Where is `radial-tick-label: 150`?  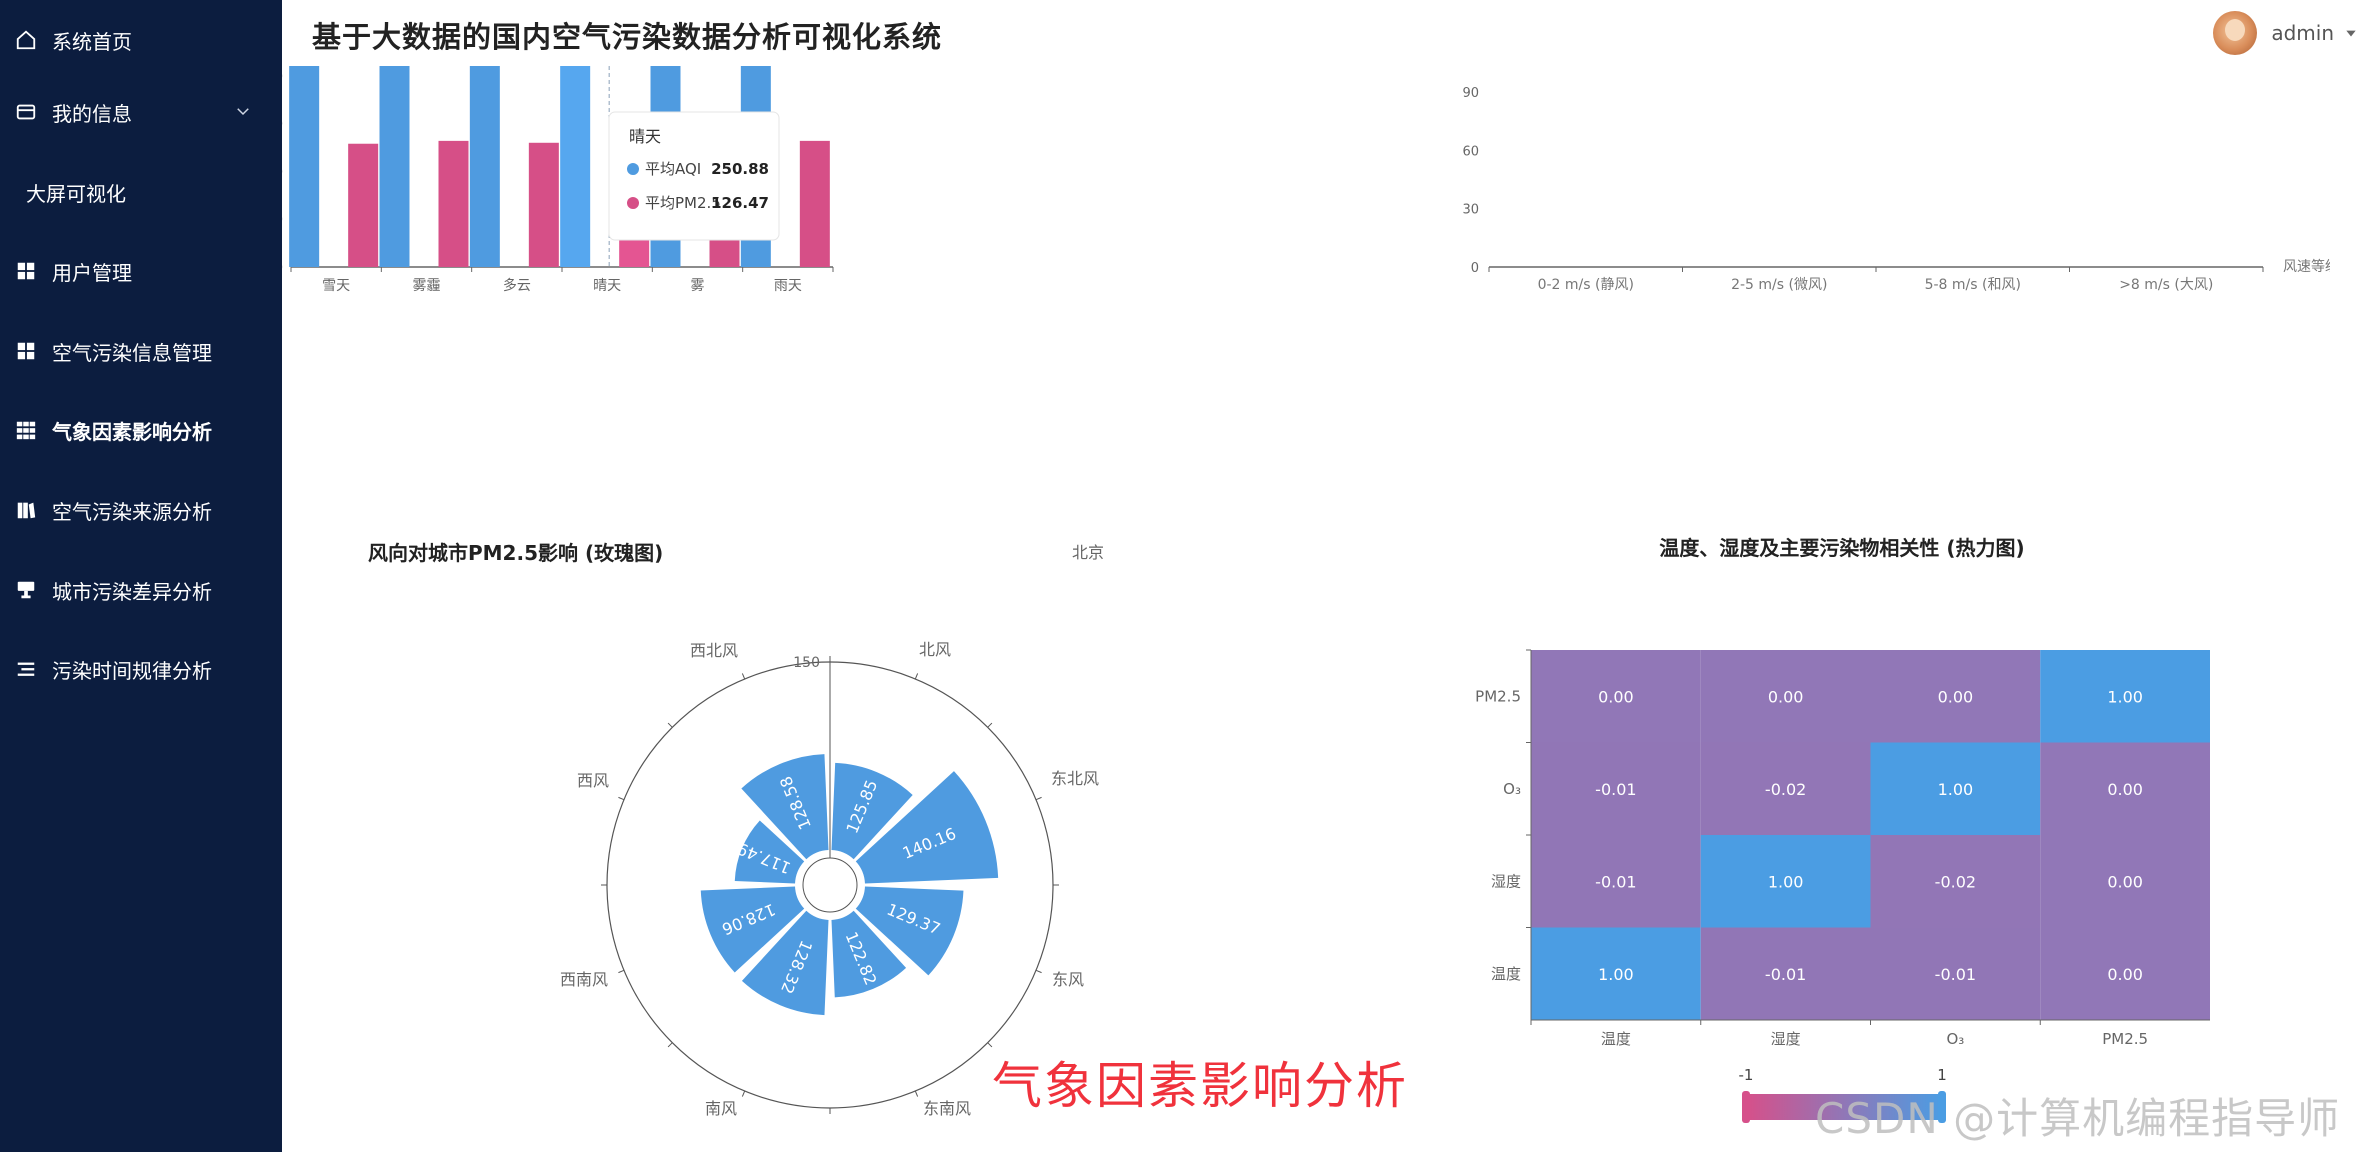
radial-tick-label: 150 is located at coordinates (806, 663).